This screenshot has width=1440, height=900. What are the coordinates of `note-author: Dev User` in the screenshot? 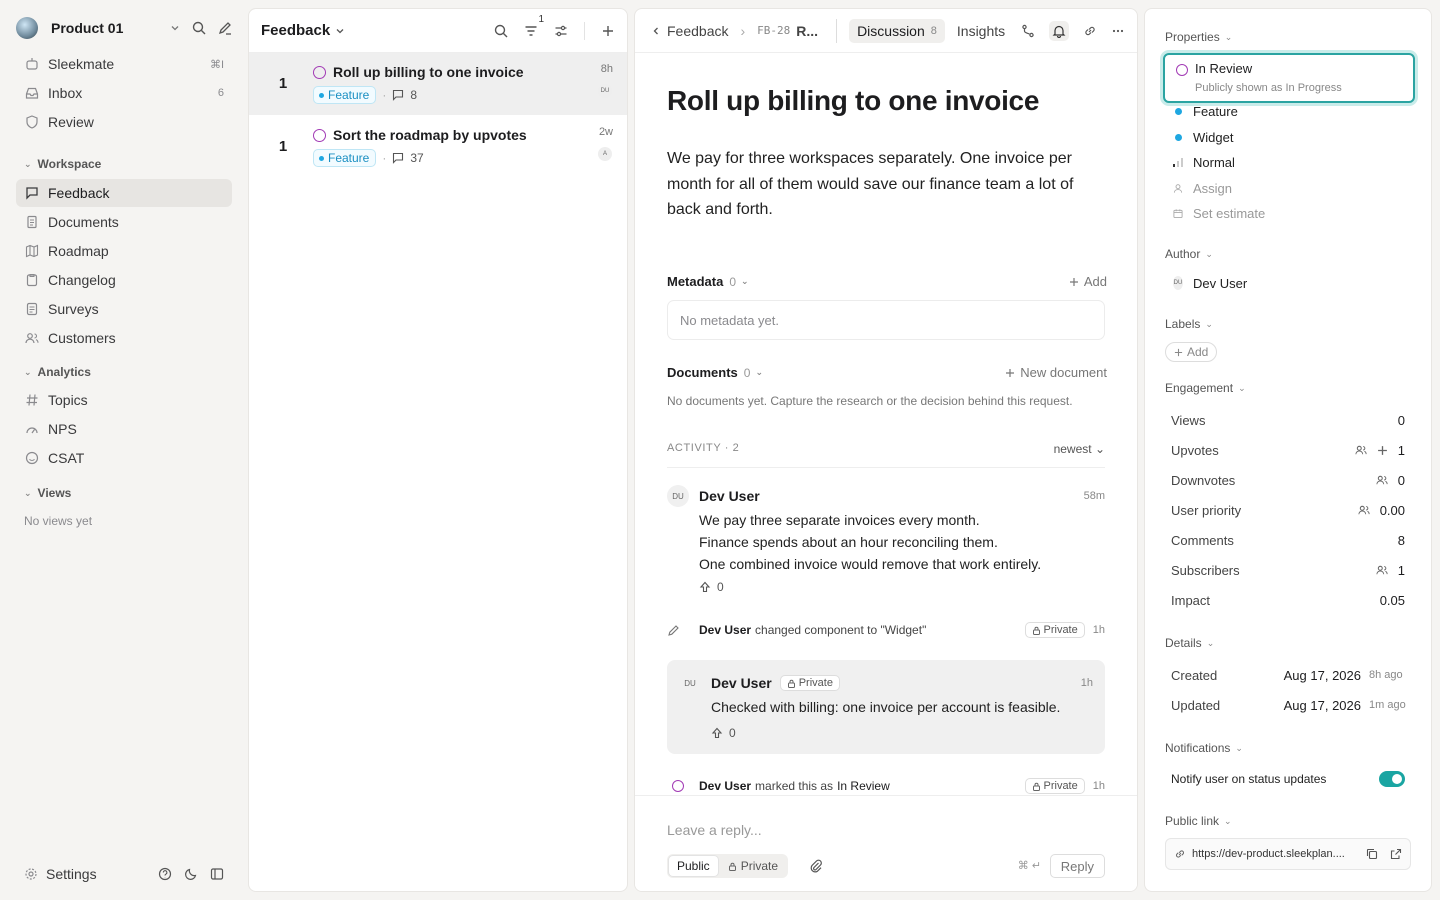 It's located at (741, 683).